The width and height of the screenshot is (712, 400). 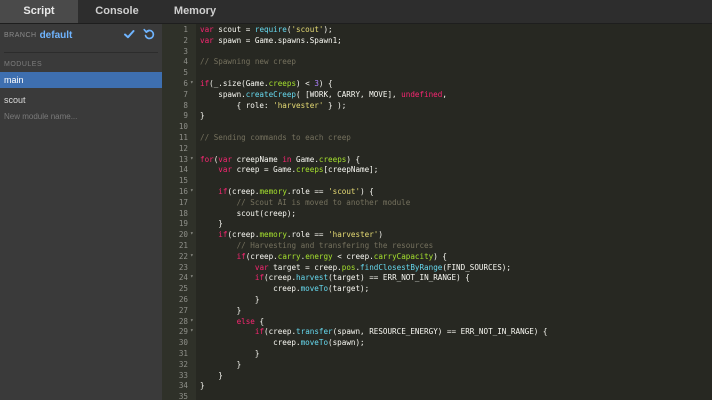 What do you see at coordinates (280, 159) in the screenshot?
I see `code-text: for(var creepName in Game.creeps) {` at bounding box center [280, 159].